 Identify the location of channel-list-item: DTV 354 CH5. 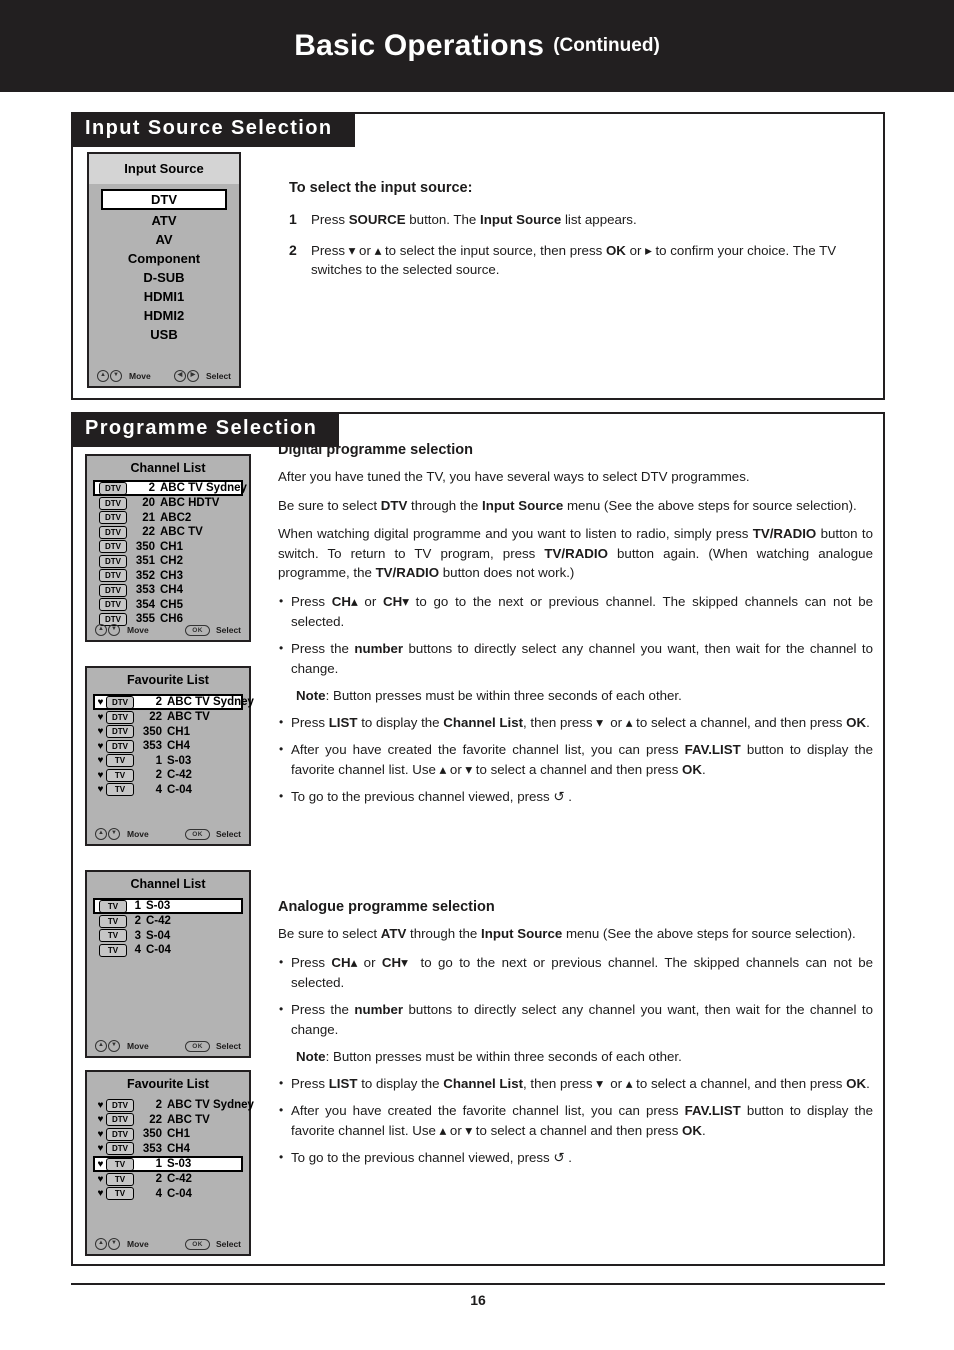
(168, 605).